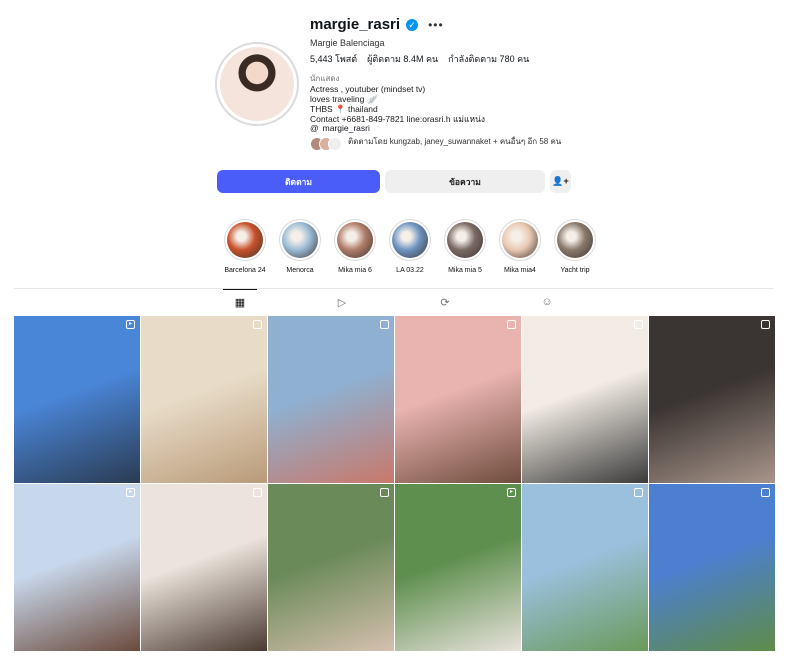  I want to click on highlight-item: Mika mia4, so click(520, 246).